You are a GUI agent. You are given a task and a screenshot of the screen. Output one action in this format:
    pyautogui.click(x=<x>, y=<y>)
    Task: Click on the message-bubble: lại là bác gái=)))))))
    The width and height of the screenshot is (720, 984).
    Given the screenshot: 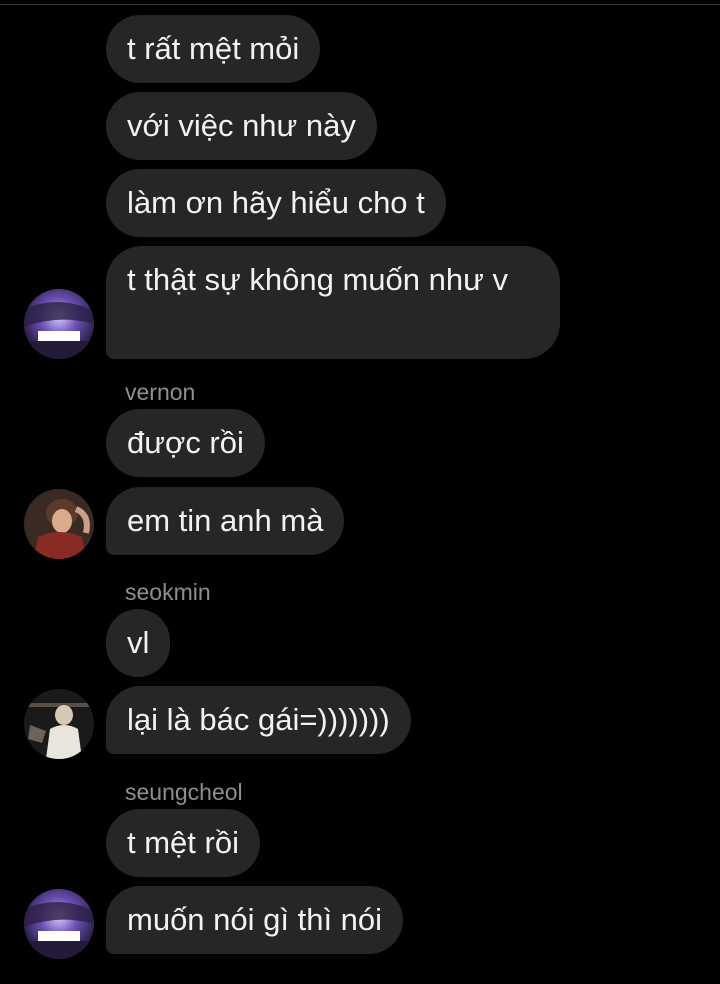 What is the action you would take?
    pyautogui.click(x=258, y=720)
    